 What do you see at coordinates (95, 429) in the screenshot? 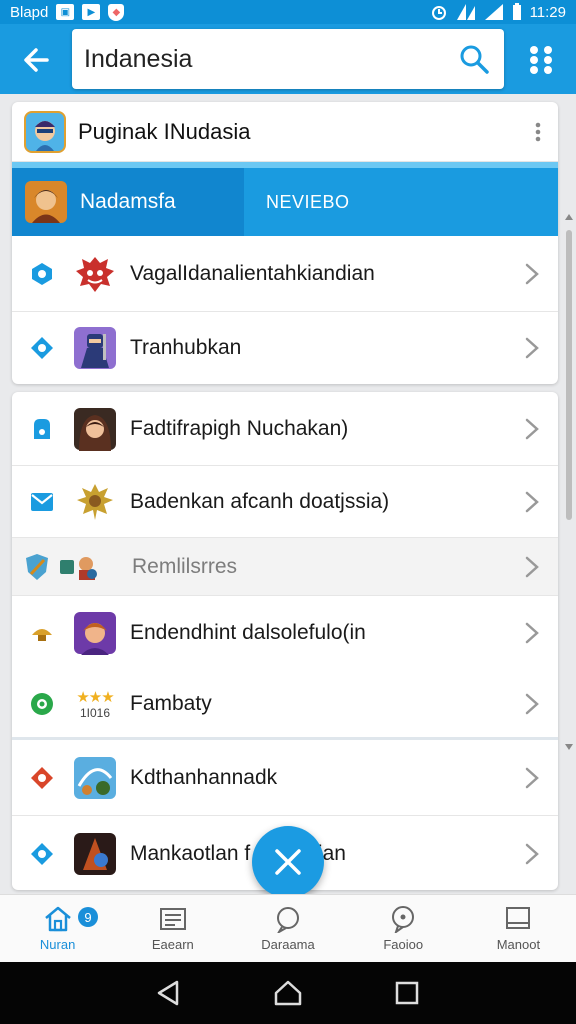
I see `heroine-portrait-icon` at bounding box center [95, 429].